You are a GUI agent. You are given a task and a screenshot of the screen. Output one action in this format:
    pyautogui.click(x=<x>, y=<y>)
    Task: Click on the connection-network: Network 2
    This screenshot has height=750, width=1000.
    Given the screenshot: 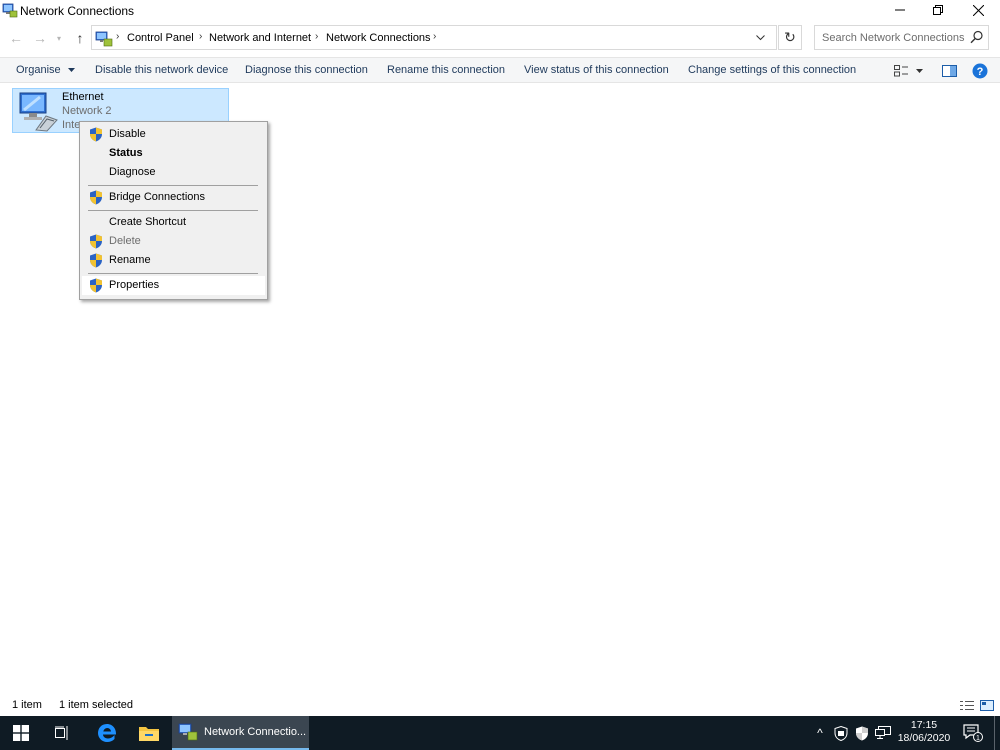 What is the action you would take?
    pyautogui.click(x=87, y=111)
    